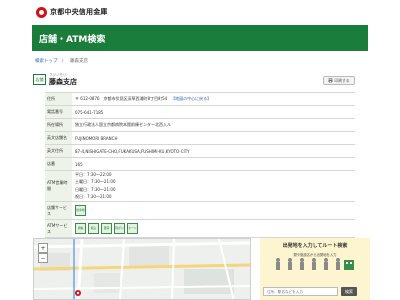 This screenshot has width=400, height=300. What do you see at coordinates (121, 98) in the screenshot?
I see `address-text: 〒 612-0876 京都市伏見区深草西浦町8丁目町54` at bounding box center [121, 98].